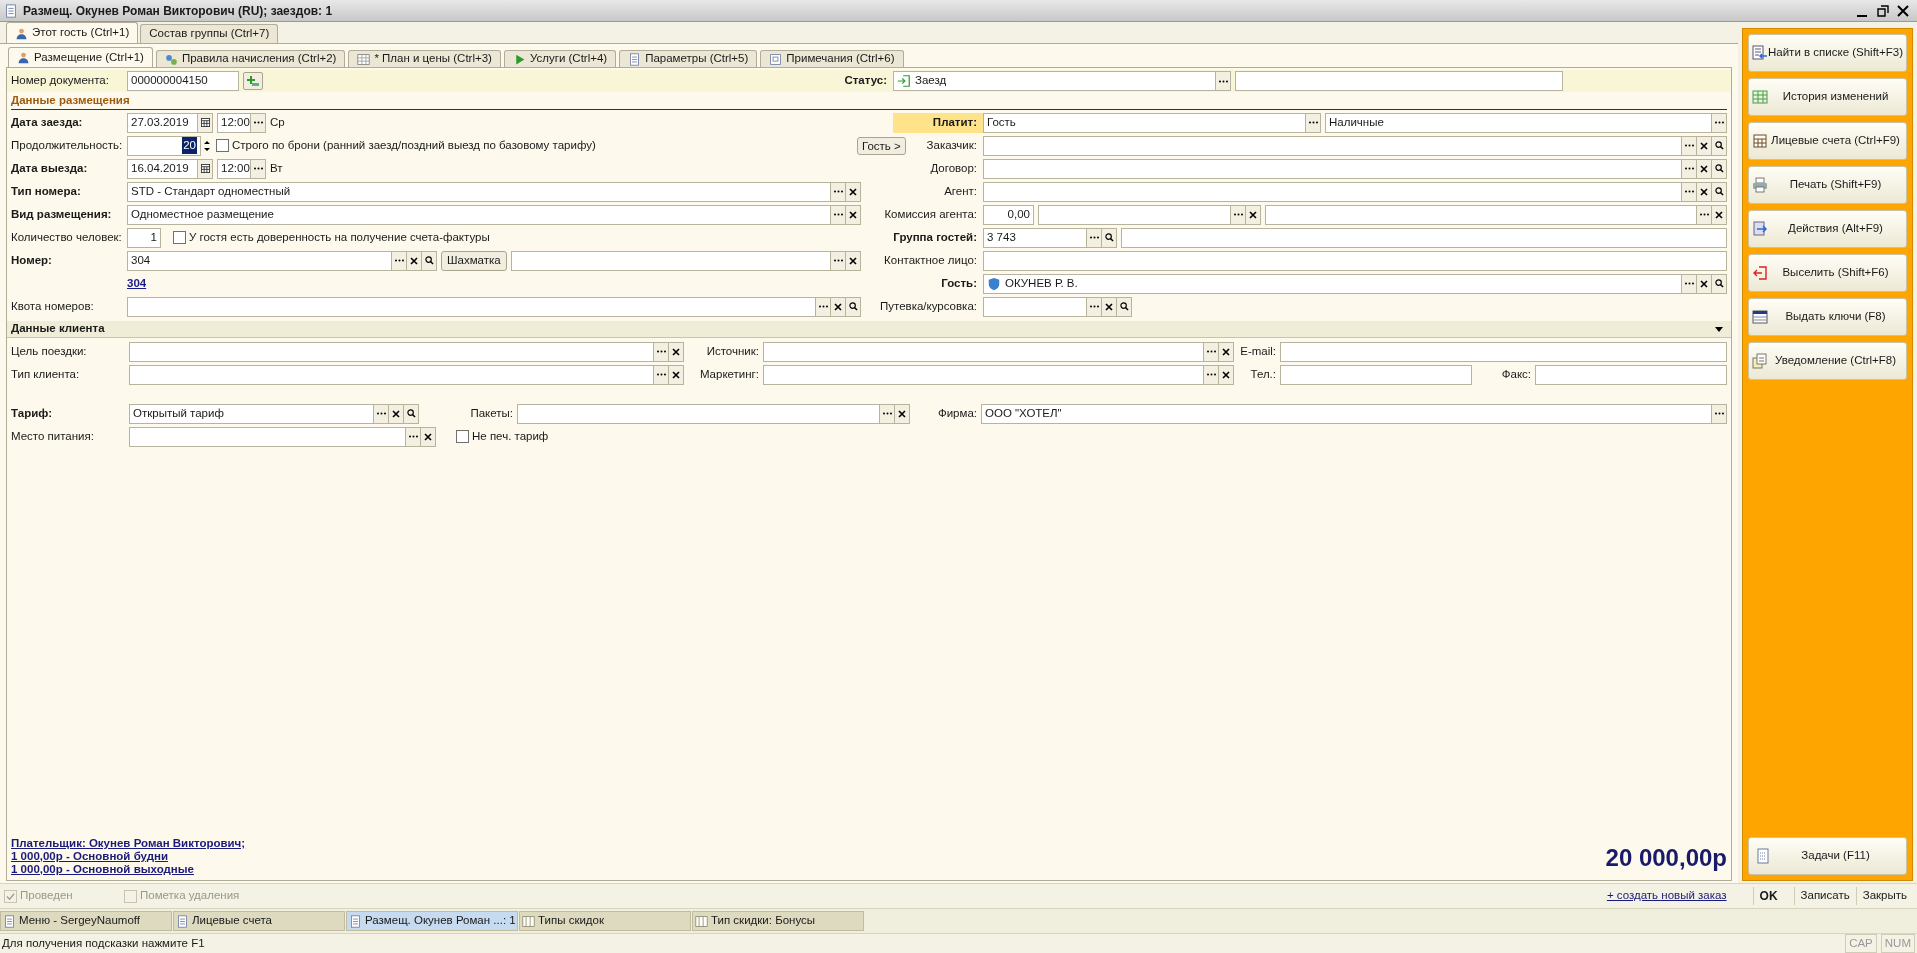 This screenshot has height=953, width=1917. Describe the element at coordinates (1354, 413) in the screenshot. I see `input-field: ООО "ХОТЕЛ"` at that location.